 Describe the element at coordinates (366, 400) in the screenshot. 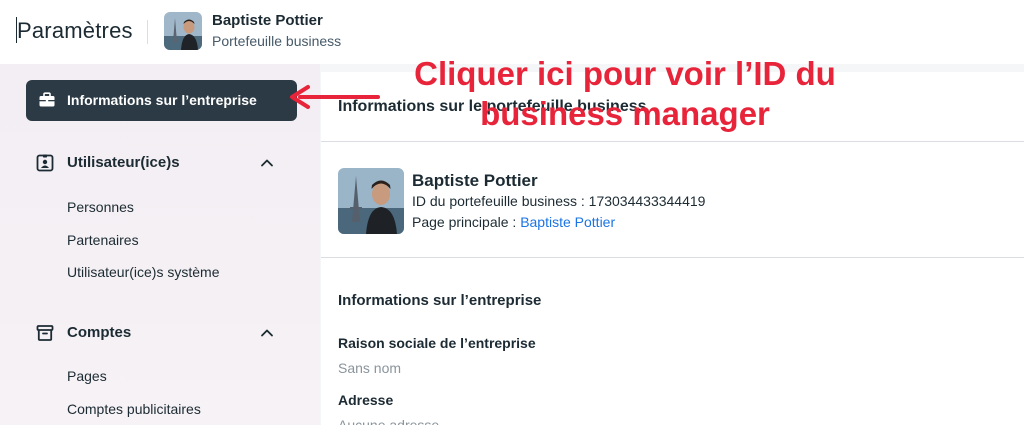

I see `address-label: Adresse` at that location.